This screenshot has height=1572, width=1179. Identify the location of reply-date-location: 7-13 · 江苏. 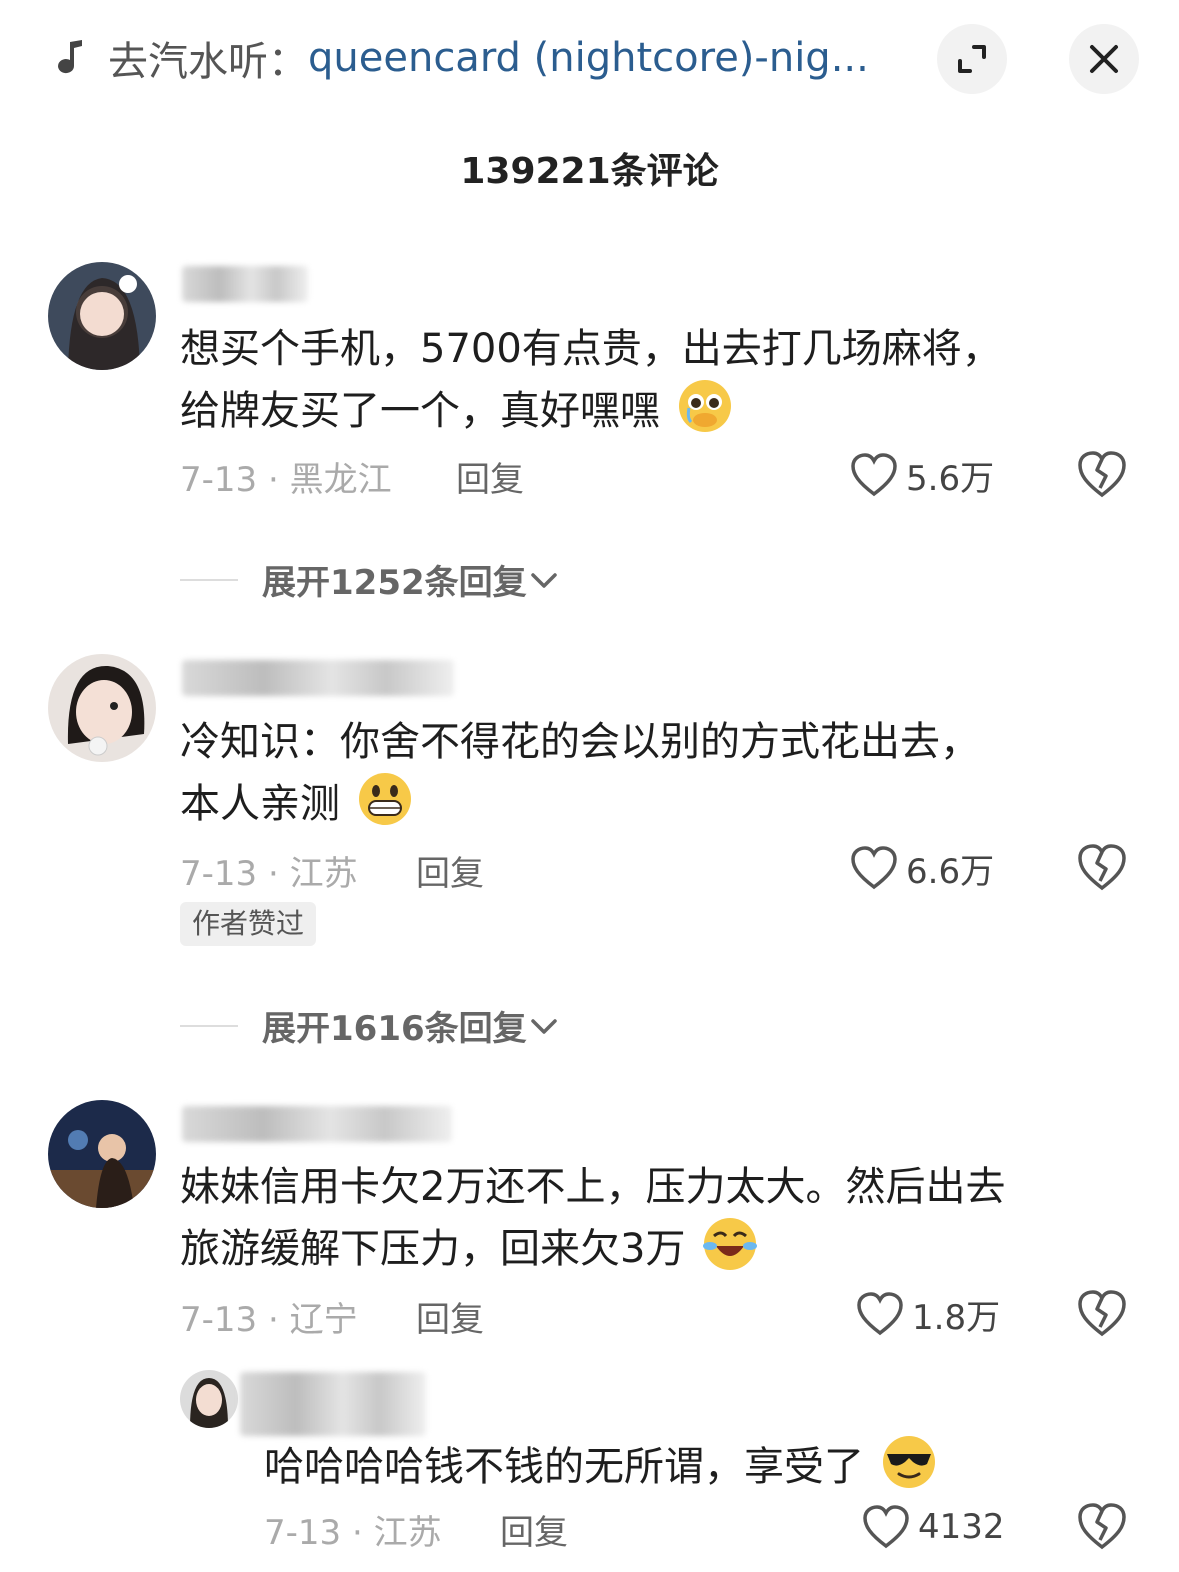
(353, 1533).